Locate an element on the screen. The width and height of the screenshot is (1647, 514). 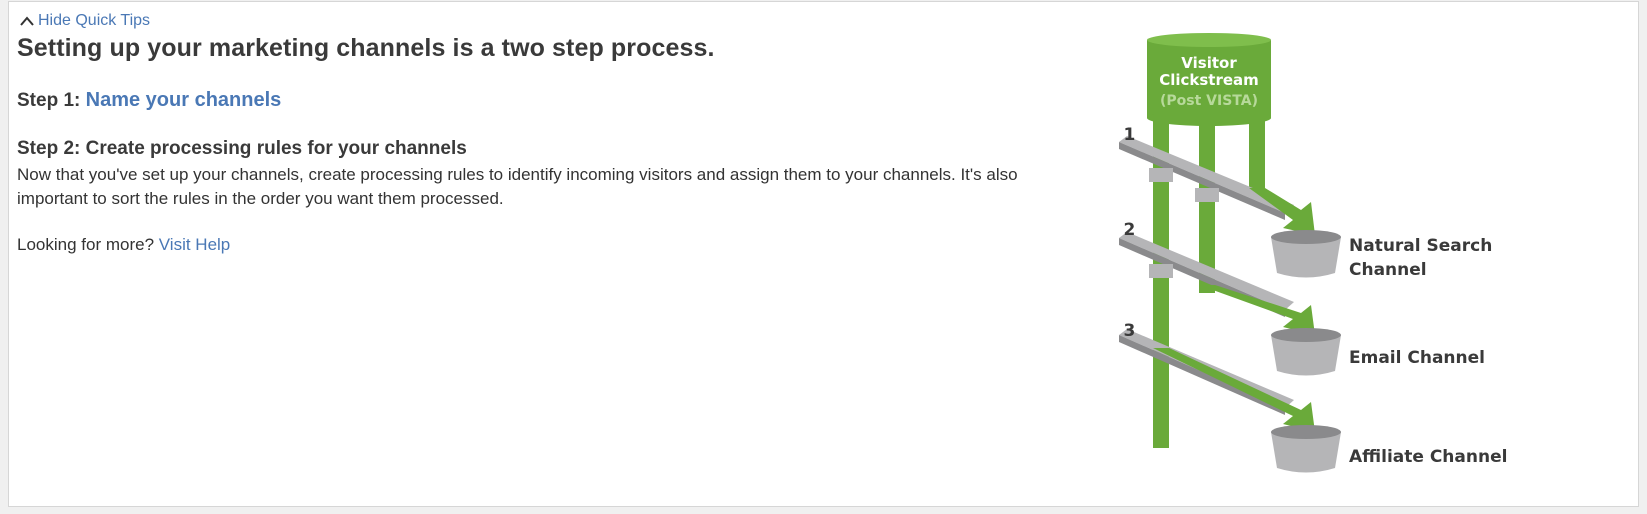
visit-help-link: Visit Help is located at coordinates (195, 244).